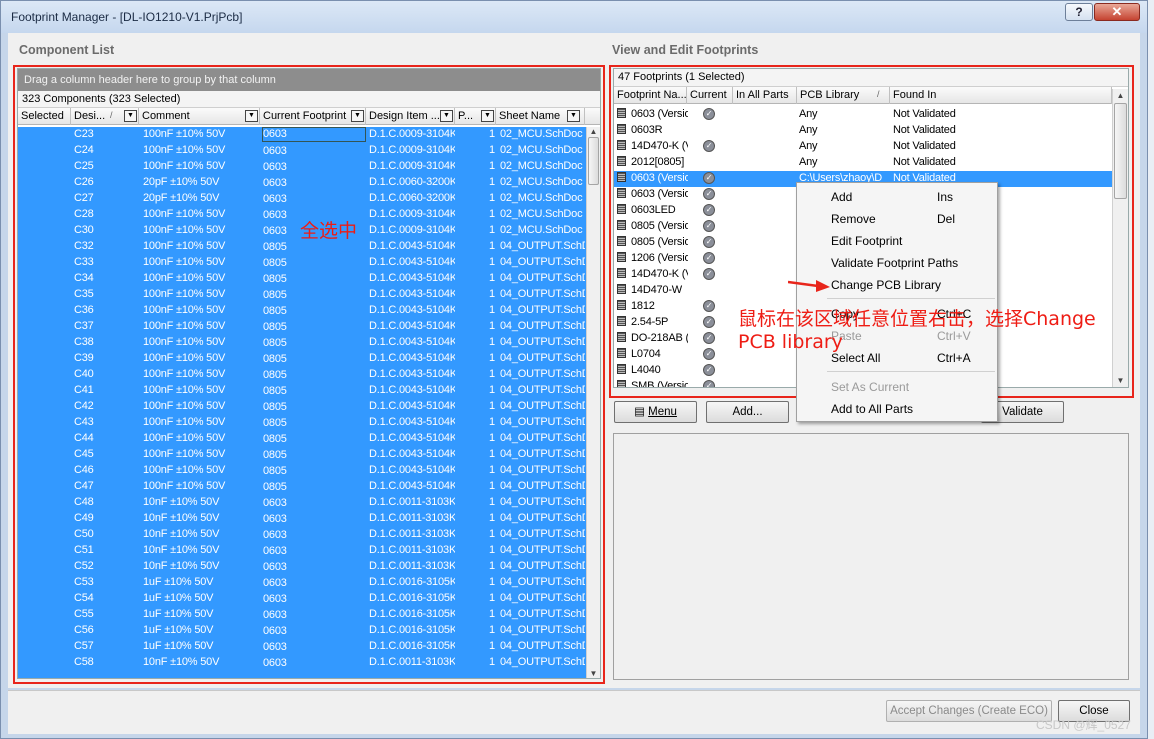  Describe the element at coordinates (897, 219) in the screenshot. I see `menu-item-remove: Remove Del` at that location.